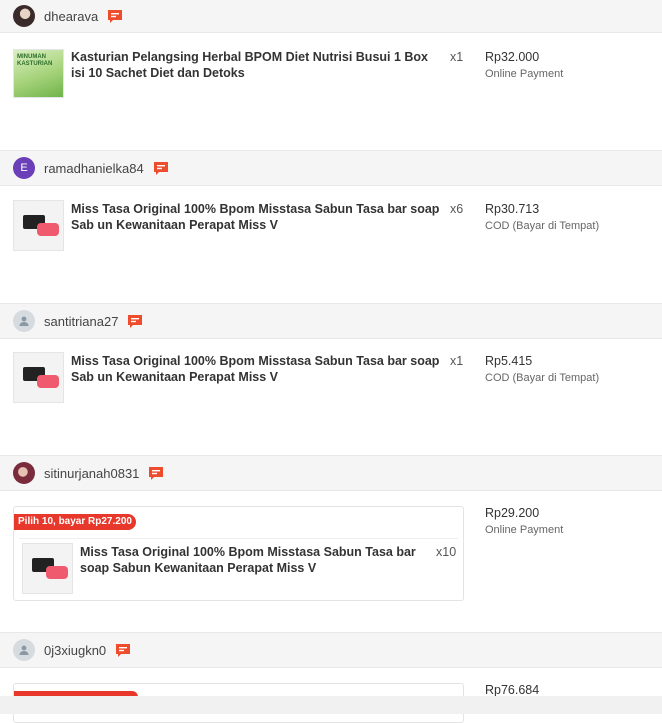 This screenshot has height=723, width=662. Describe the element at coordinates (457, 209) in the screenshot. I see `product-quantity: x6` at that location.